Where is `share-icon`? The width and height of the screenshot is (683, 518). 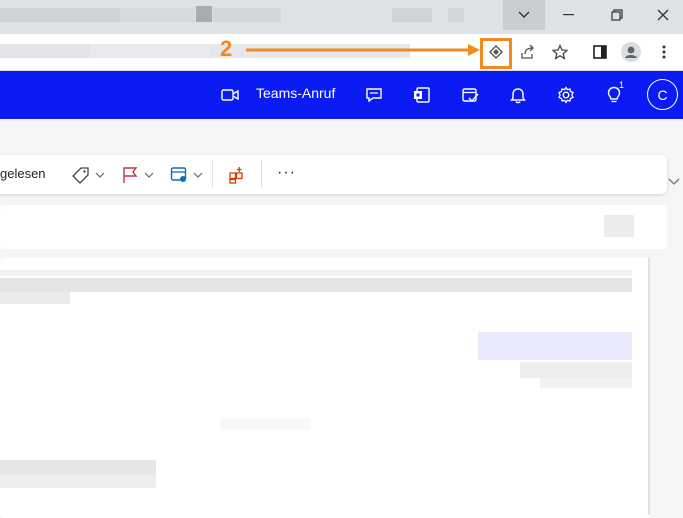 share-icon is located at coordinates (527, 51).